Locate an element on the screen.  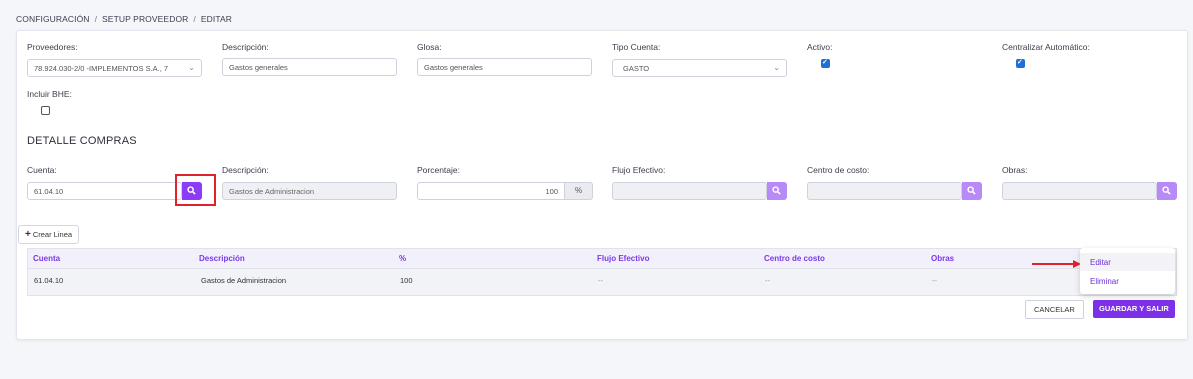
flujo-search-button is located at coordinates (777, 191).